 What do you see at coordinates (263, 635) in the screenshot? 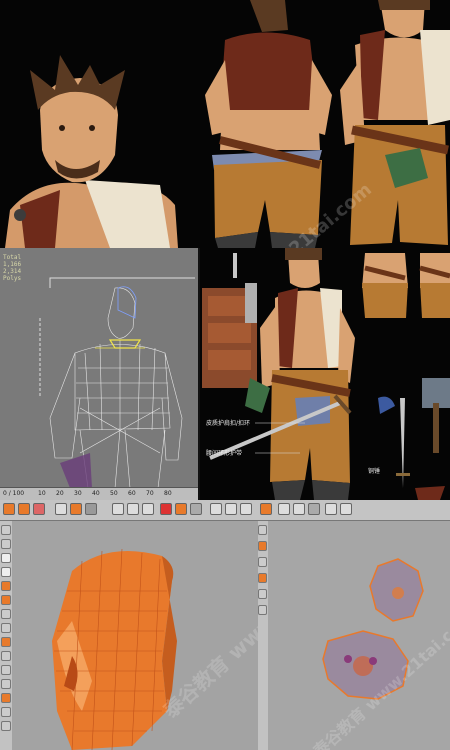
I see `divider-tool-column` at bounding box center [263, 635].